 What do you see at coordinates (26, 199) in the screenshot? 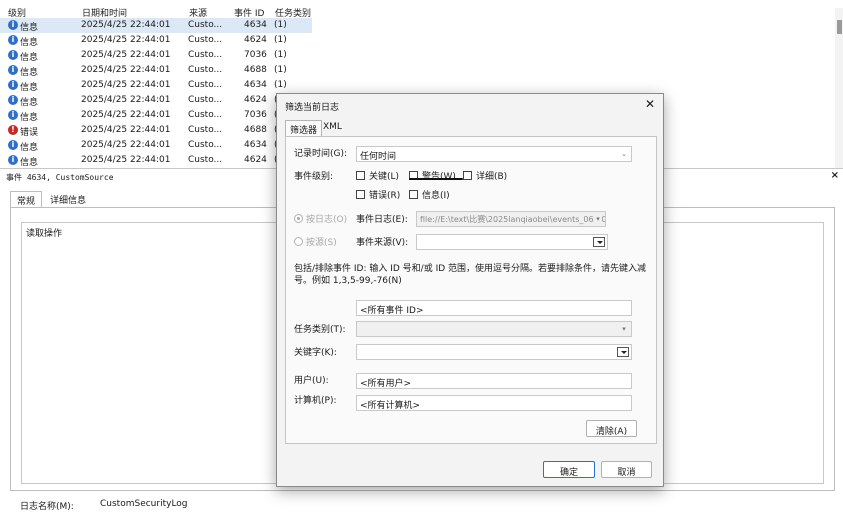
I see `tab-general: 常规` at bounding box center [26, 199].